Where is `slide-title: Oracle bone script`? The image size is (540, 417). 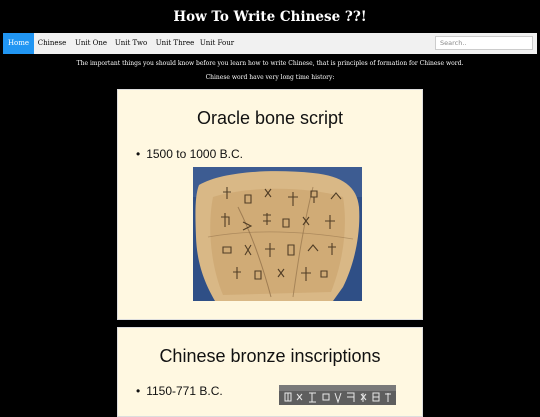 slide-title: Oracle bone script is located at coordinates (270, 118).